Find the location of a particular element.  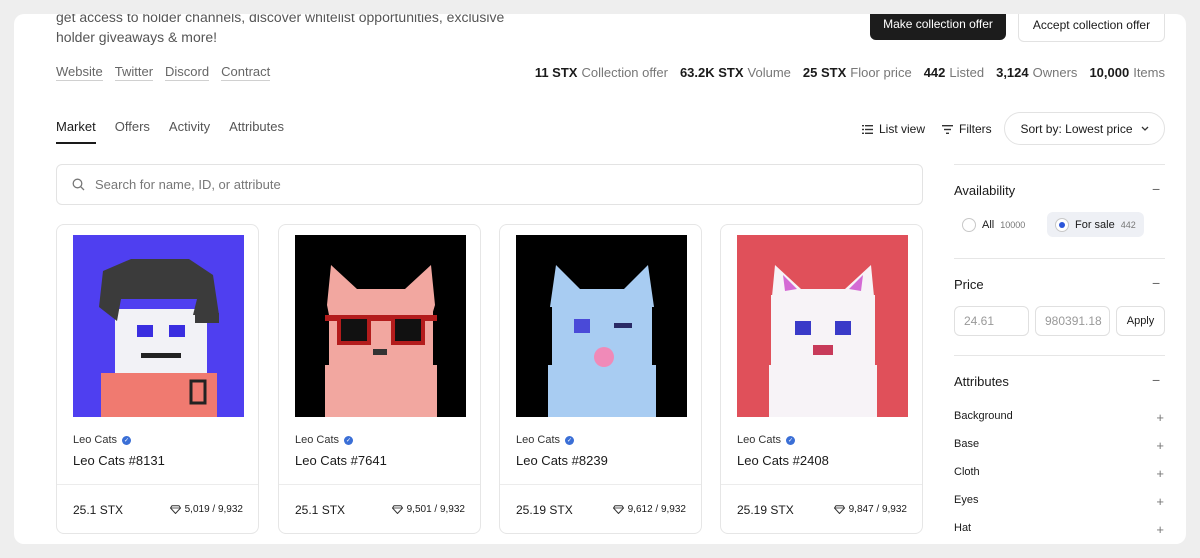

attribute-hat: Hat + is located at coordinates (1059, 529).